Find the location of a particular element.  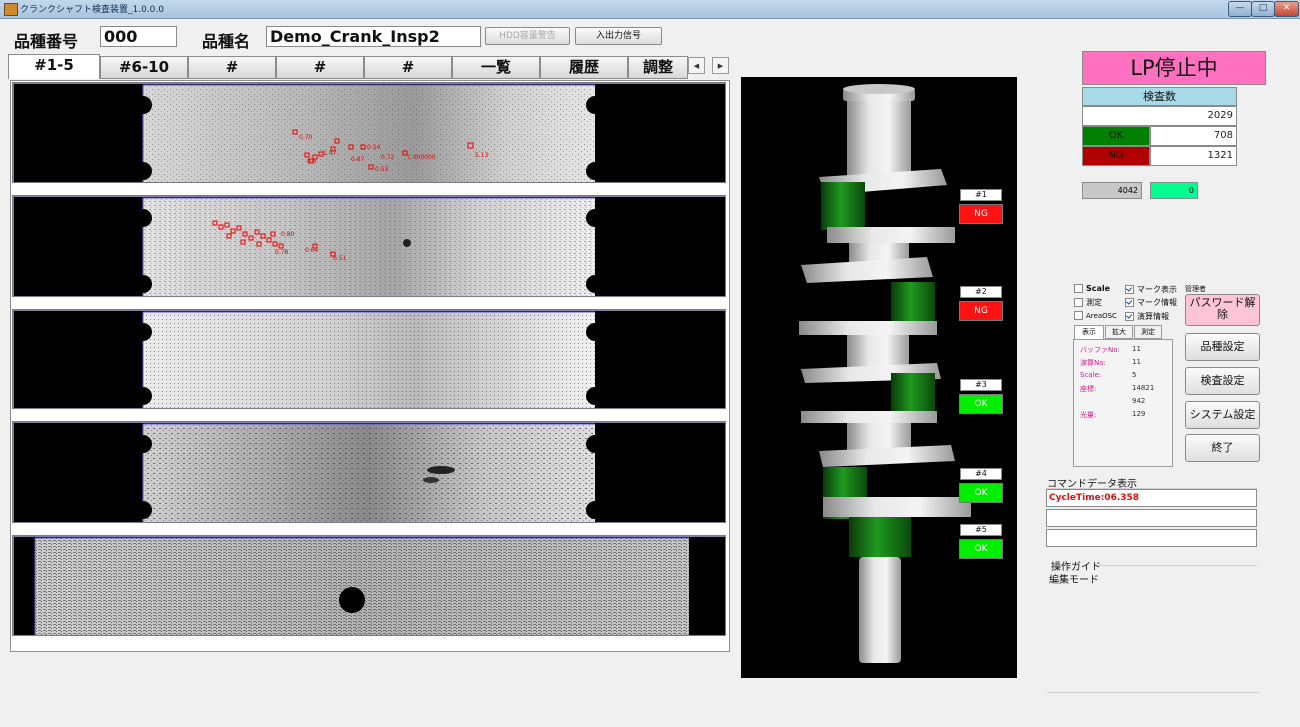

cylinder-5-result: OK is located at coordinates (981, 549).